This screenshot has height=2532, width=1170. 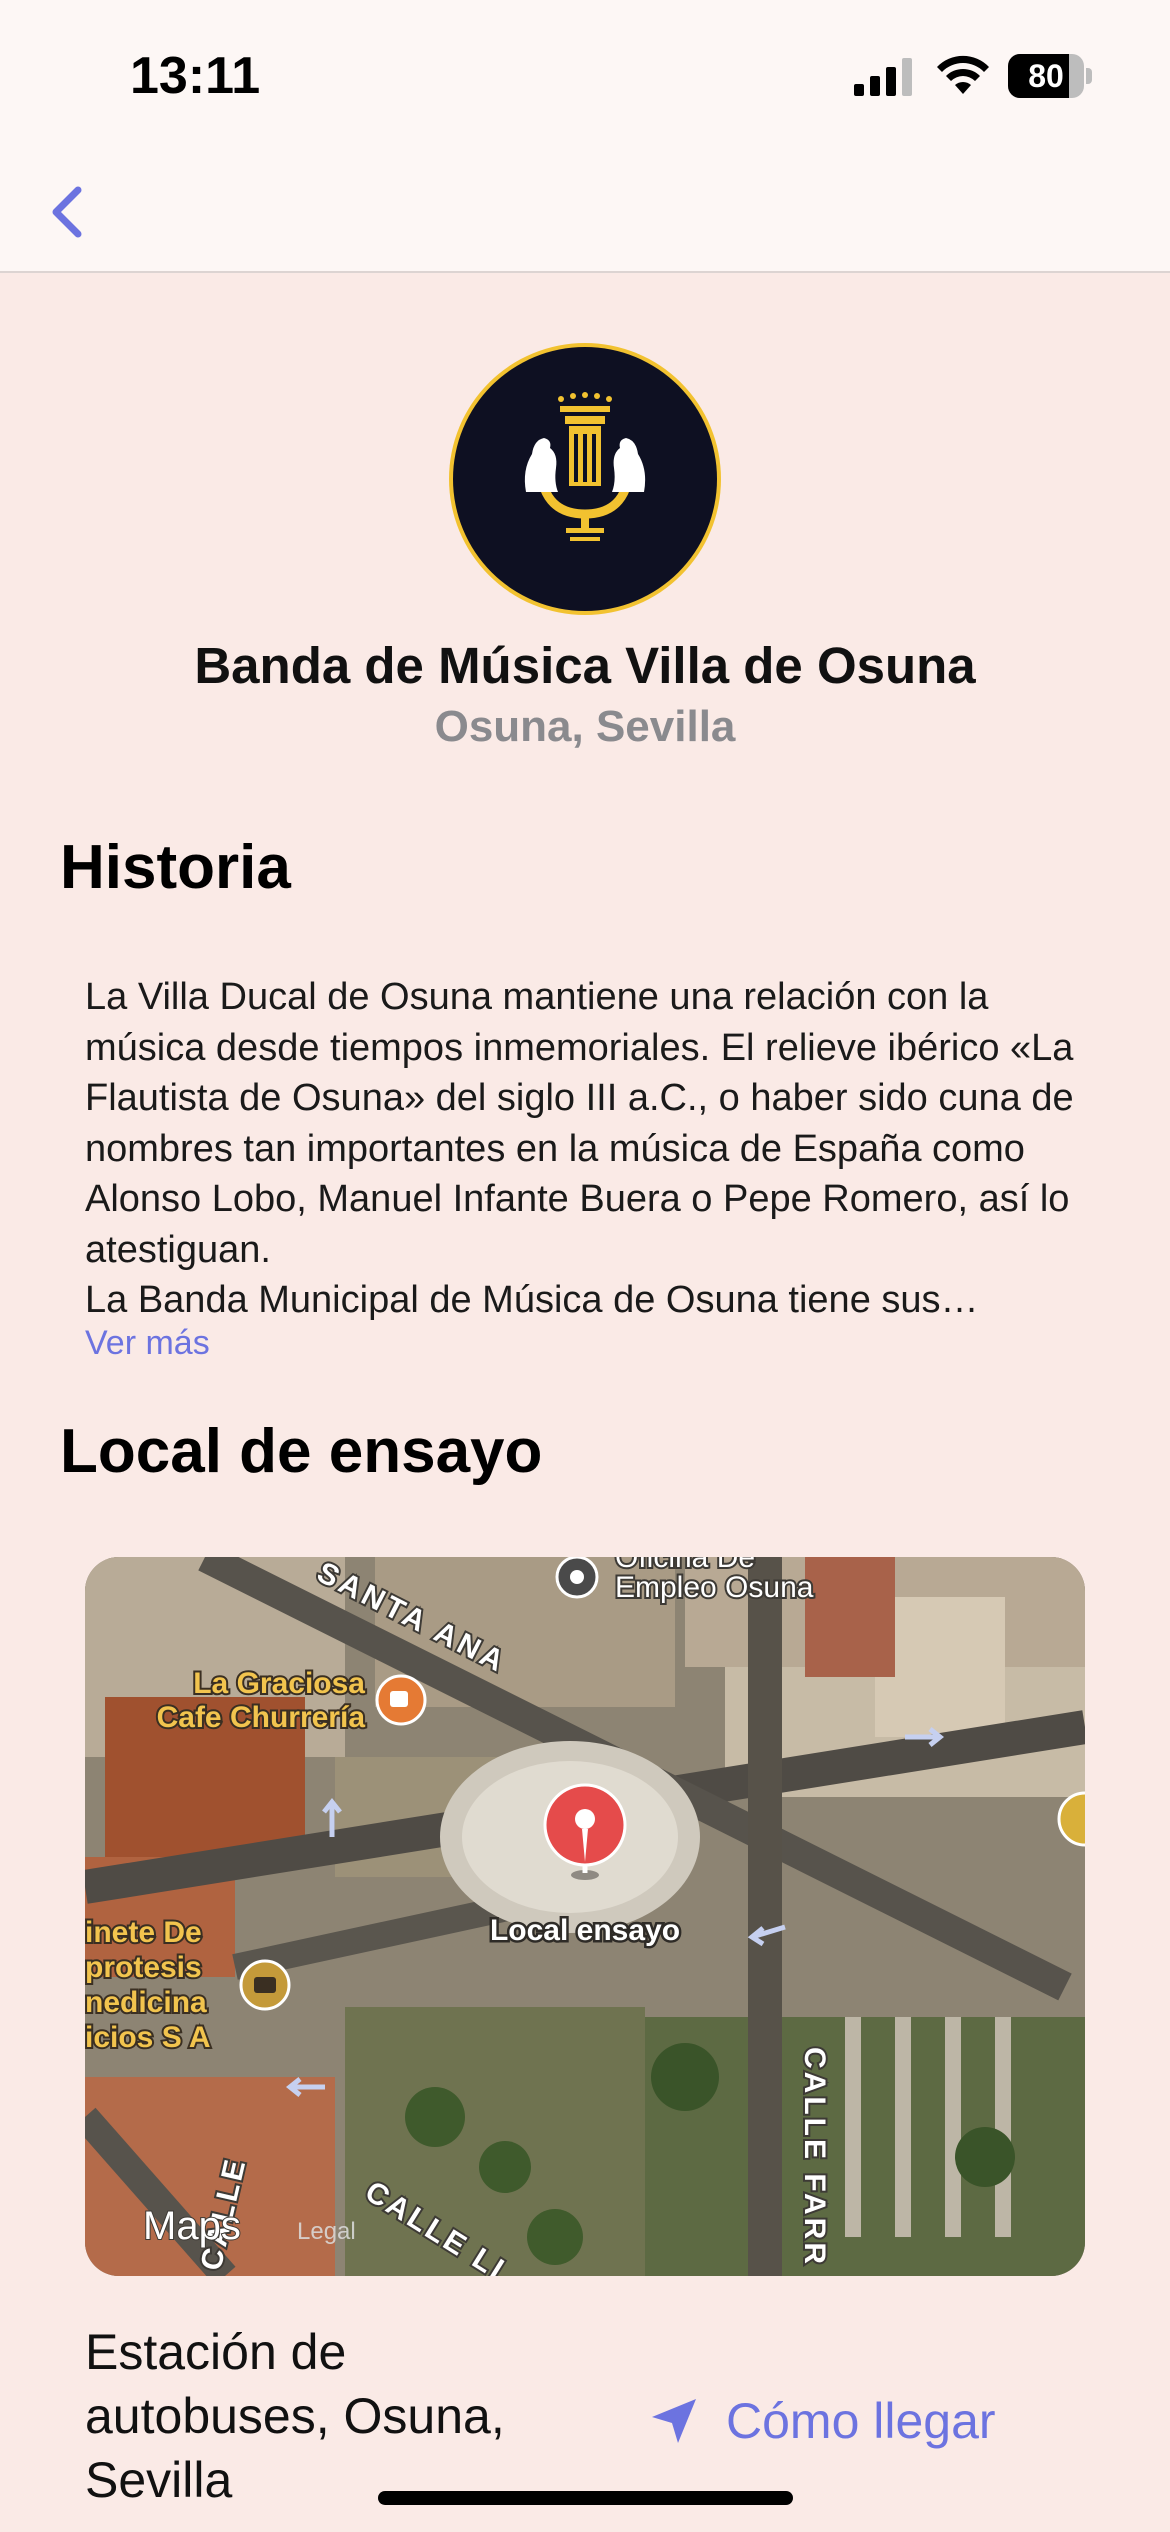 What do you see at coordinates (192, 2226) in the screenshot?
I see `map-brand: Maps` at bounding box center [192, 2226].